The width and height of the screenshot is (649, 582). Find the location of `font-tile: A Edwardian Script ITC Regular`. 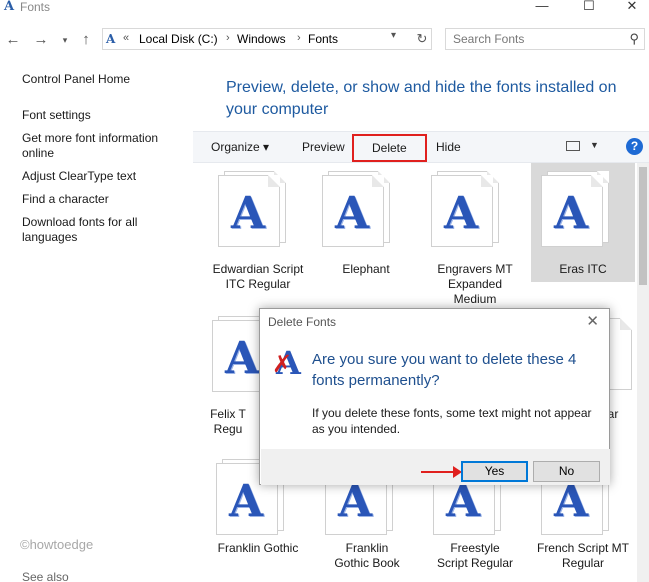

font-tile: A Edwardian Script ITC Regular is located at coordinates (258, 235).